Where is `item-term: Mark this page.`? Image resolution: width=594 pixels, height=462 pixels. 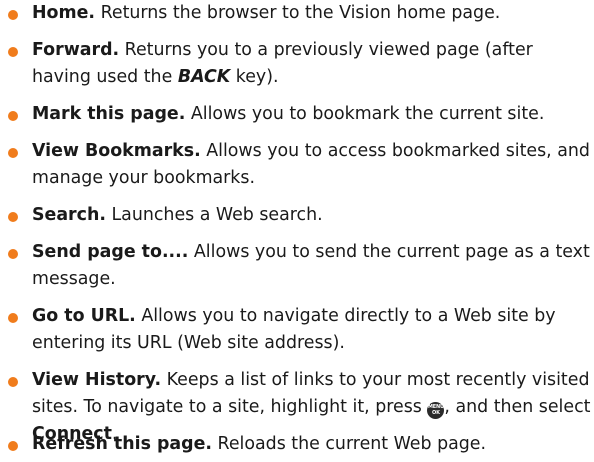
item-term: Mark this page. is located at coordinates (109, 114).